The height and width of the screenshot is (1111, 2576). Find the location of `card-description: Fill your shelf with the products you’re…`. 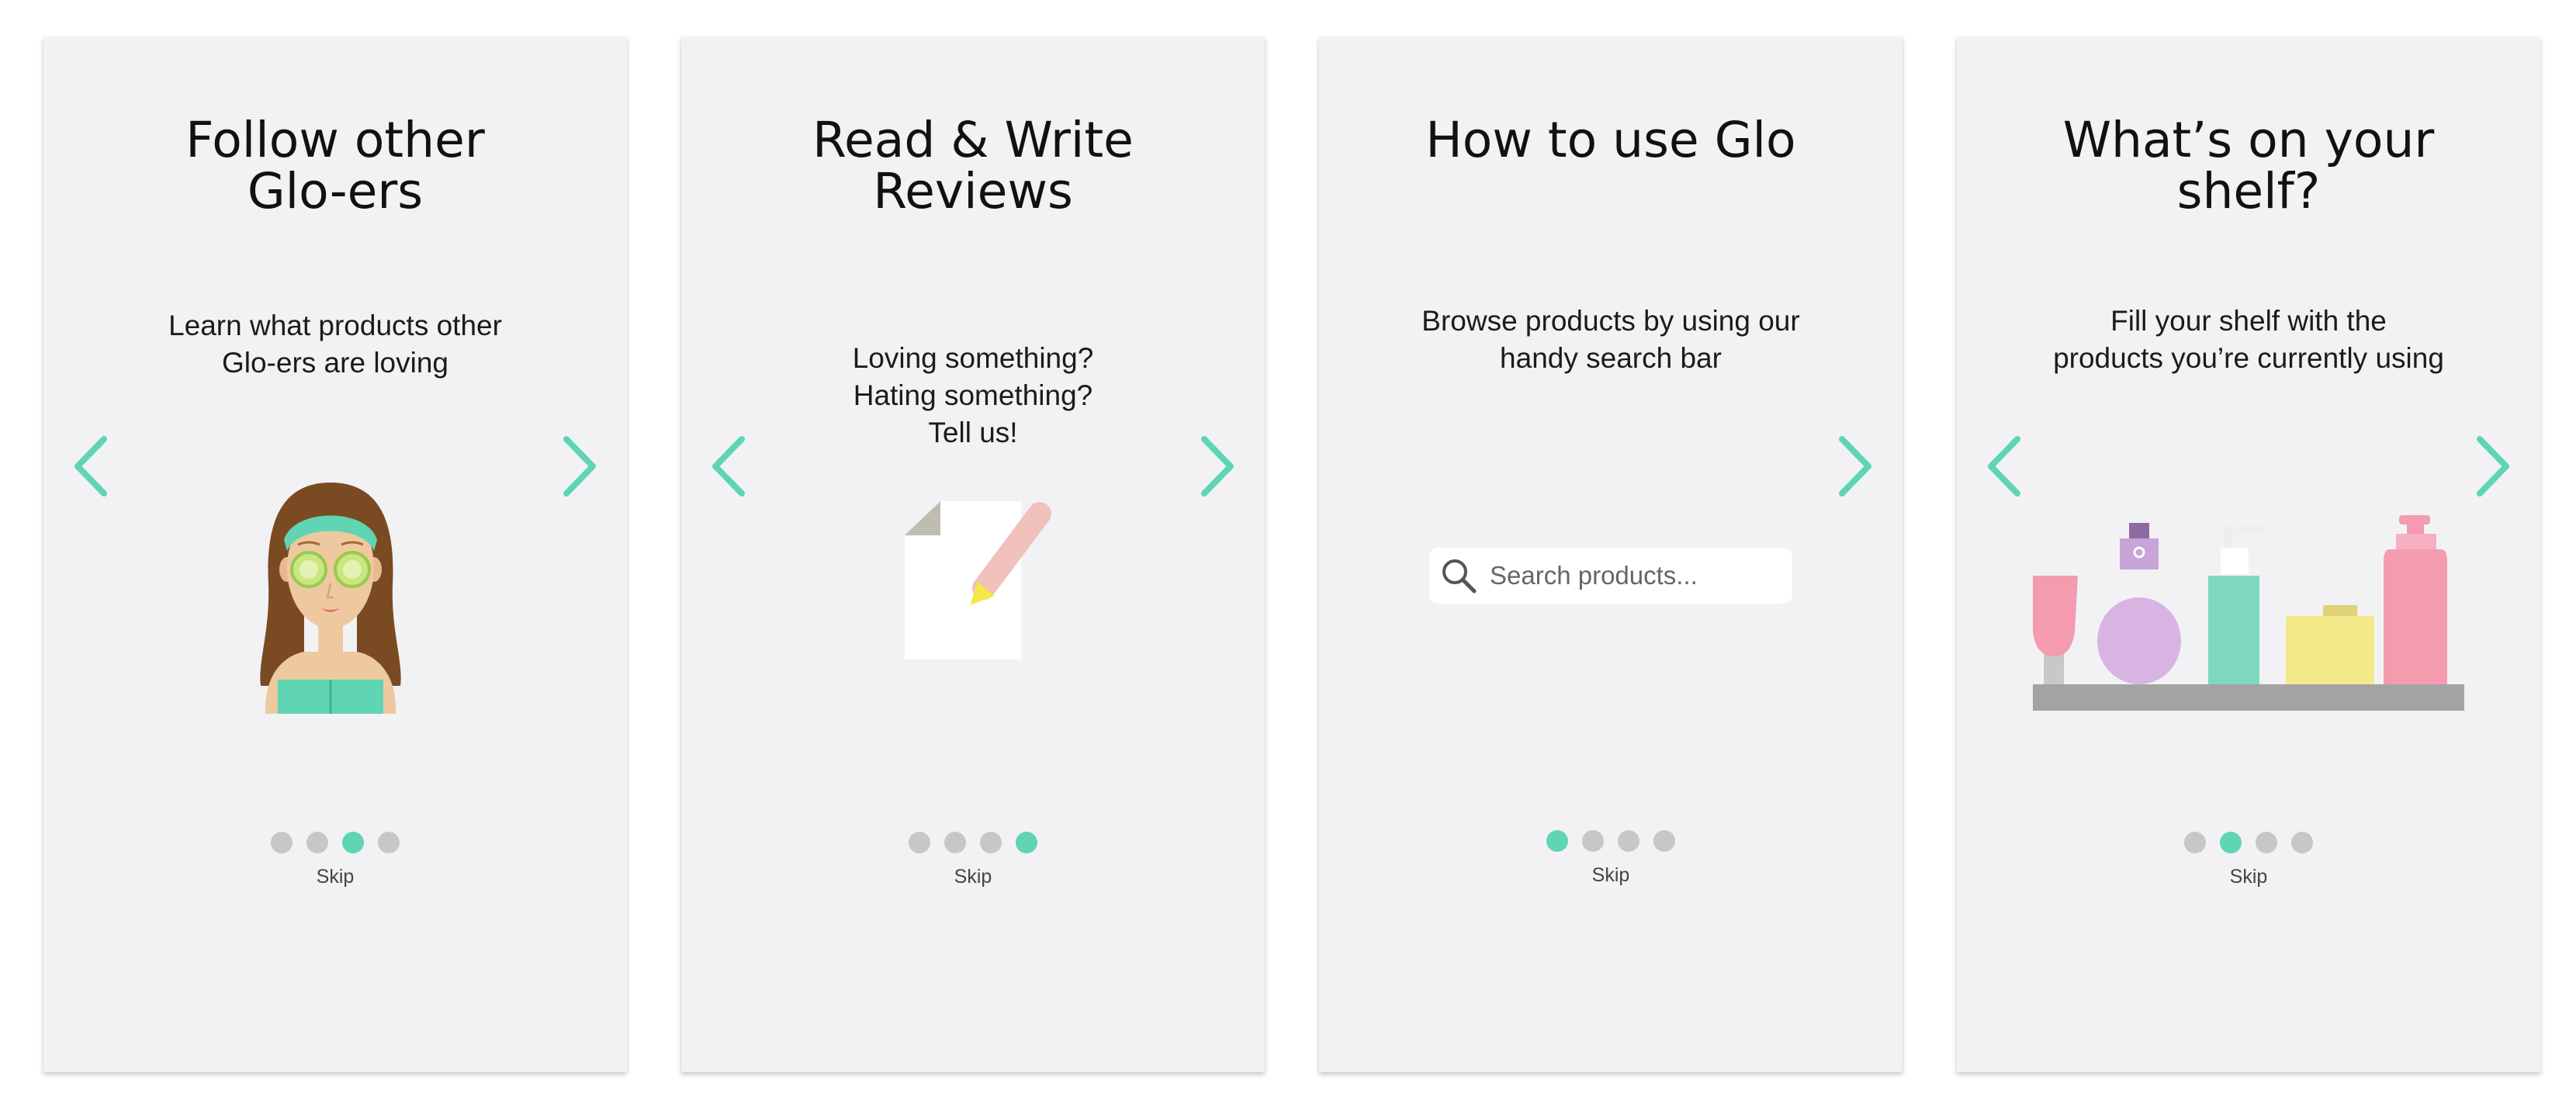

card-description: Fill your shelf with the products you’re… is located at coordinates (2248, 340).